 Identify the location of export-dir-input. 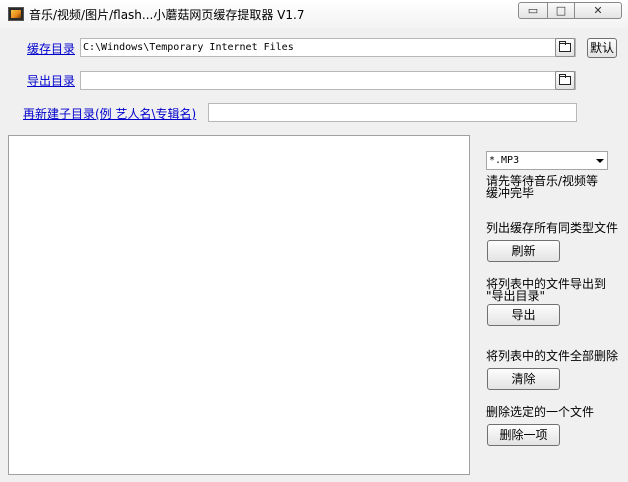
(328, 80).